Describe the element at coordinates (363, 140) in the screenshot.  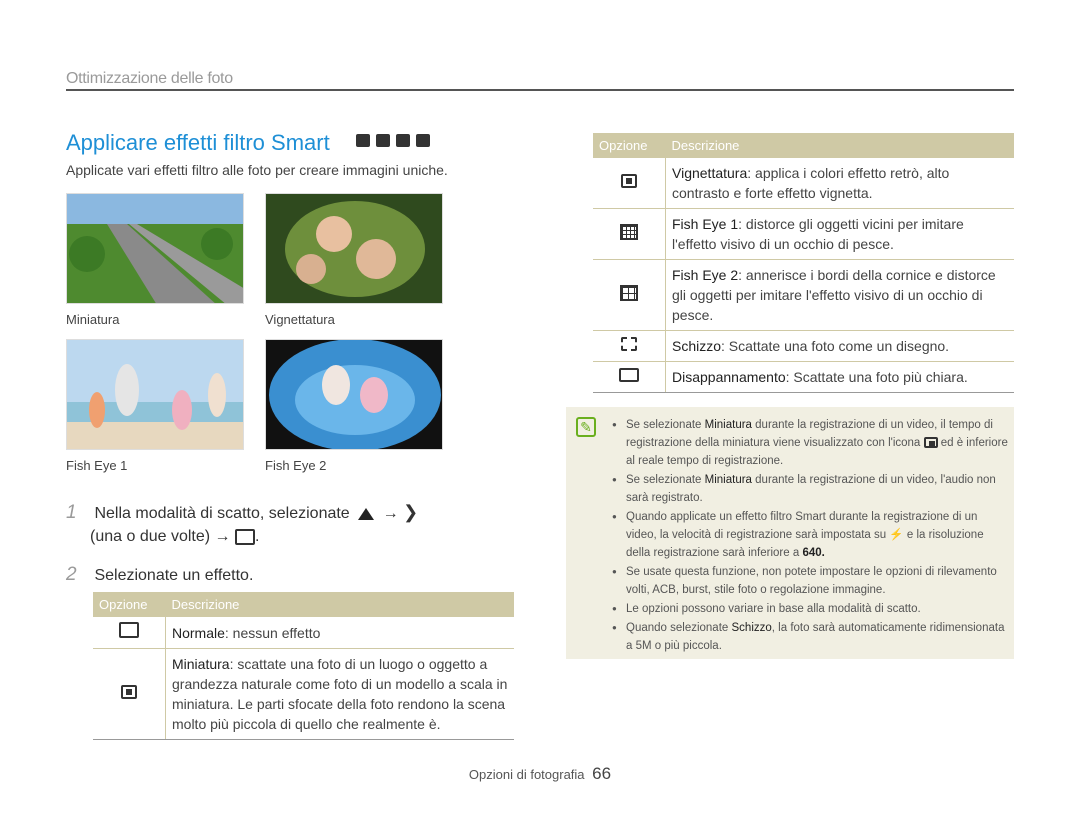
I see `camera-icon` at that location.